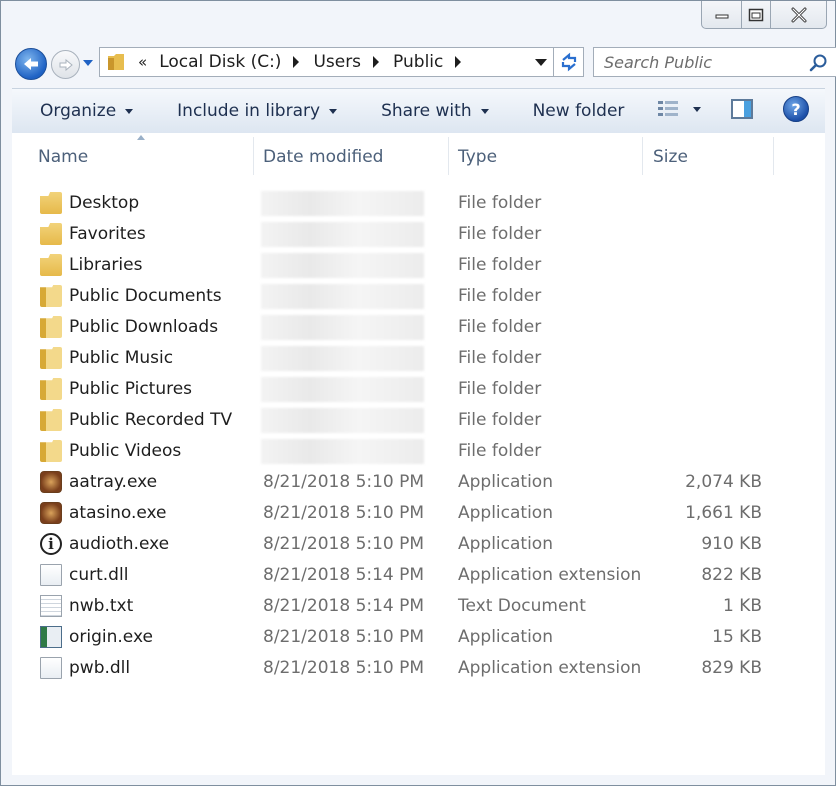 This screenshot has height=786, width=836. I want to click on breadcrumb-public: Public, so click(434, 62).